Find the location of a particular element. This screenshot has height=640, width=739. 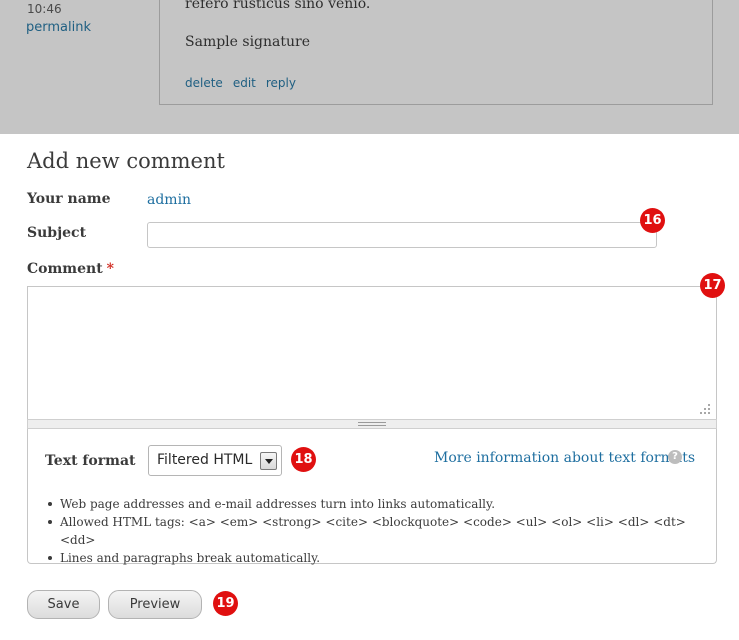

delete-link: delete is located at coordinates (204, 83).